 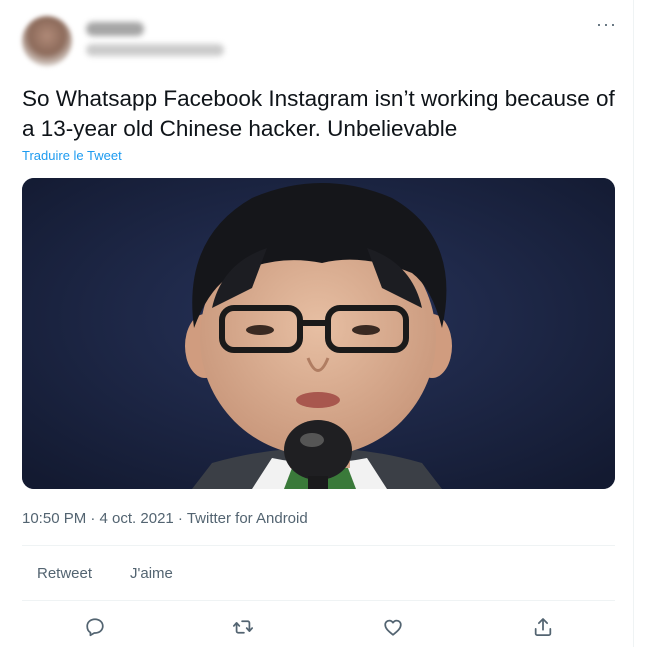 I want to click on like-icon, so click(x=393, y=627).